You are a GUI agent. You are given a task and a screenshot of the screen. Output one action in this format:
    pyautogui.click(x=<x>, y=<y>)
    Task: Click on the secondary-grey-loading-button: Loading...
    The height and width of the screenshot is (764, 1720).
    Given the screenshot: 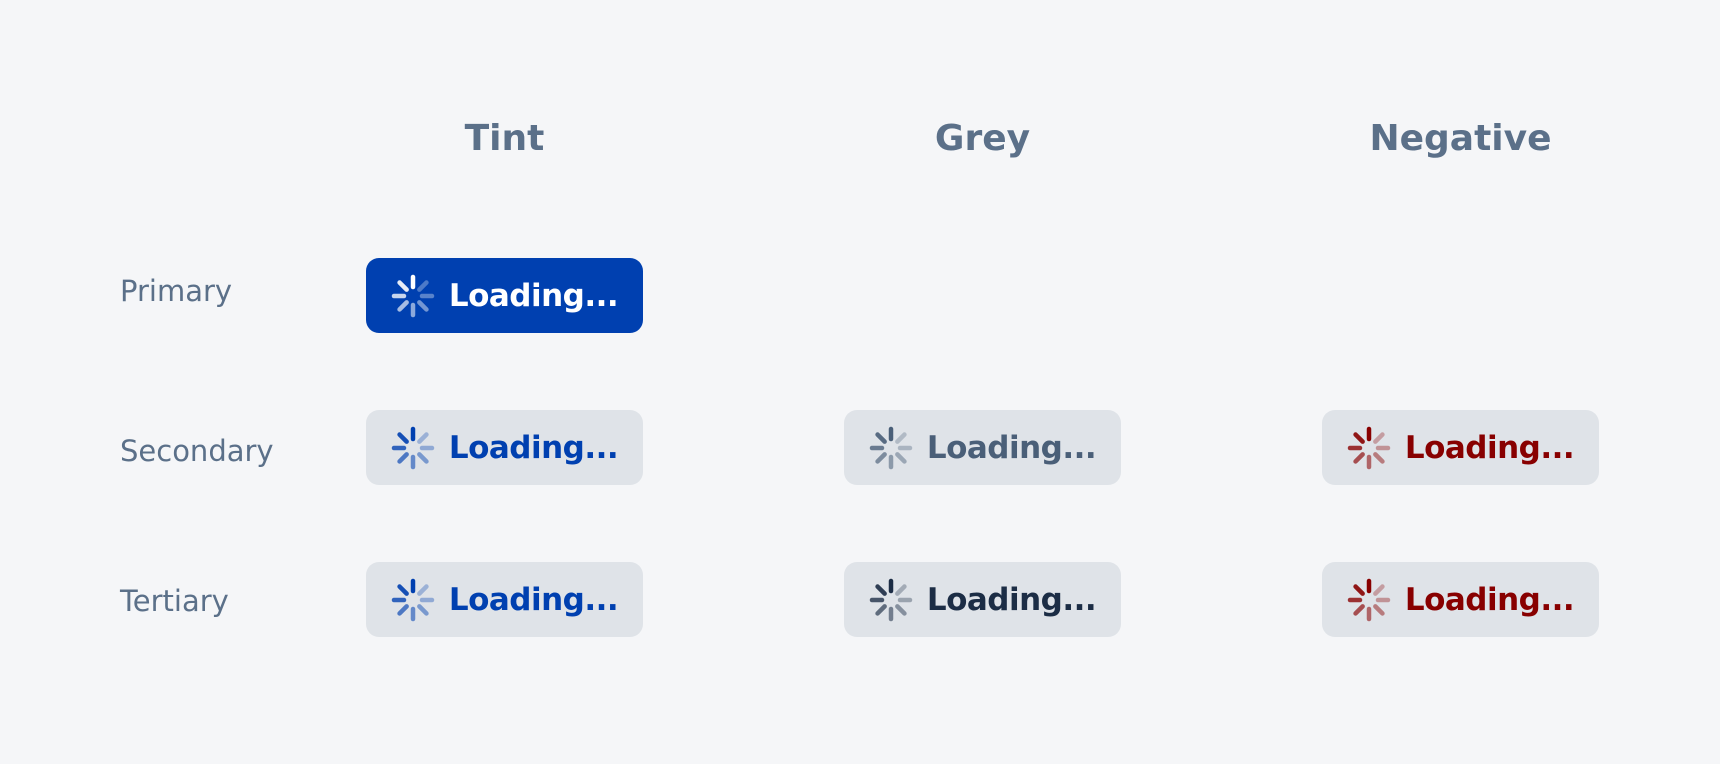 What is the action you would take?
    pyautogui.click(x=982, y=447)
    